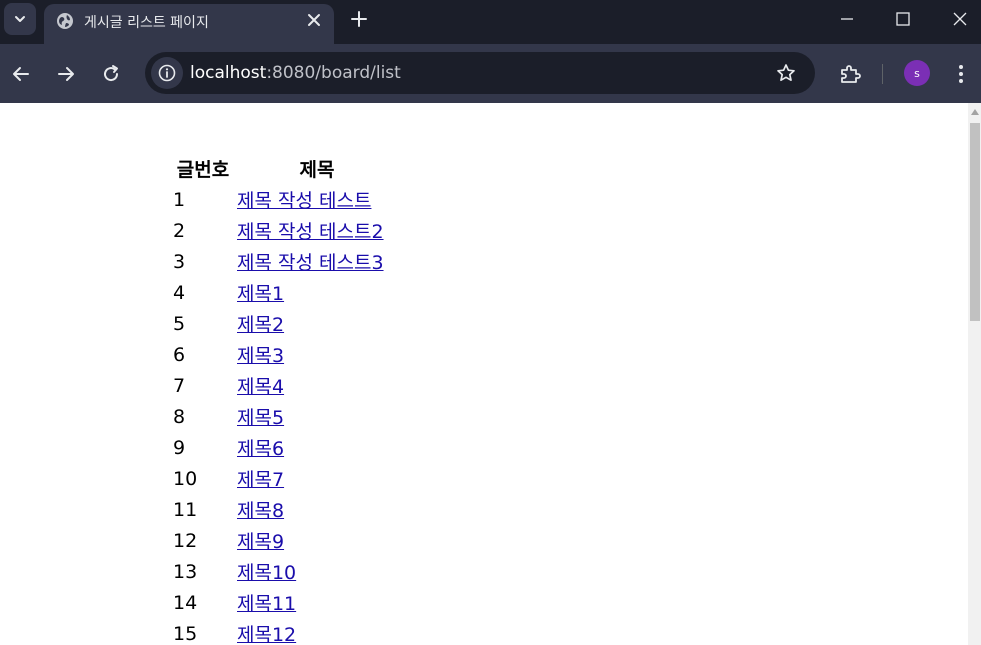  What do you see at coordinates (260, 511) in the screenshot?
I see `post-title-link: 제목8` at bounding box center [260, 511].